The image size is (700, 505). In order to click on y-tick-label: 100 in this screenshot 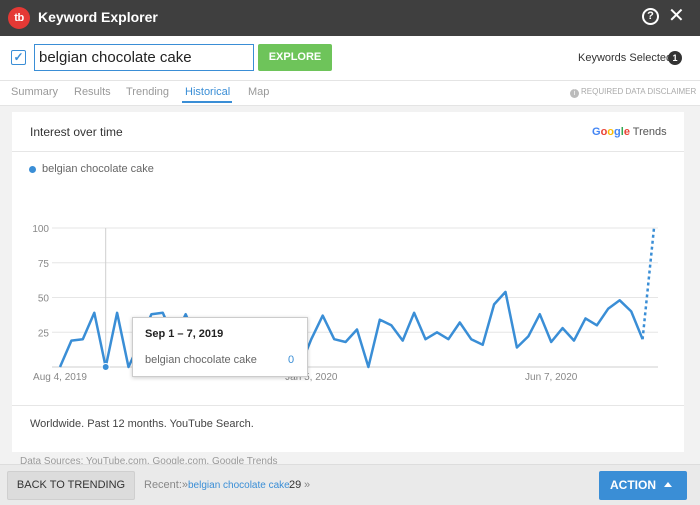, I will do `click(40, 229)`.